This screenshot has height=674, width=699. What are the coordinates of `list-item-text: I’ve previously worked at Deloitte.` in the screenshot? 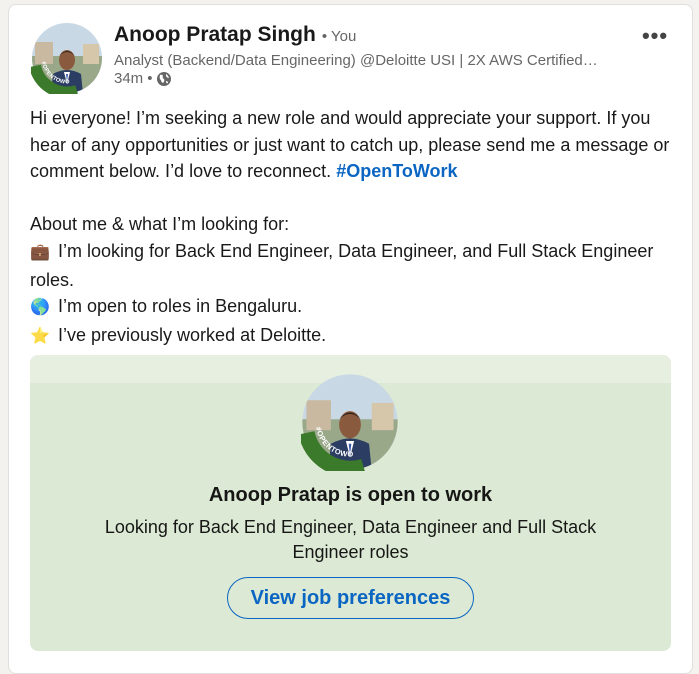 It's located at (192, 334).